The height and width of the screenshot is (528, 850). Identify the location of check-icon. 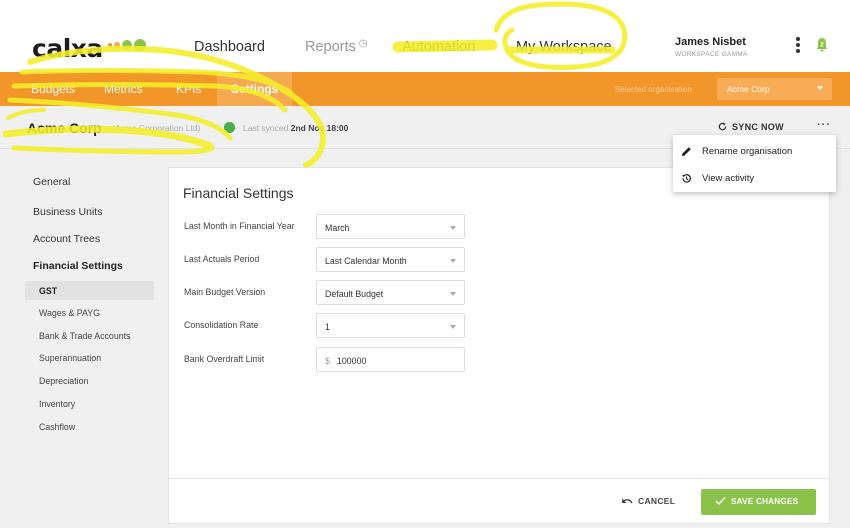
(720, 501).